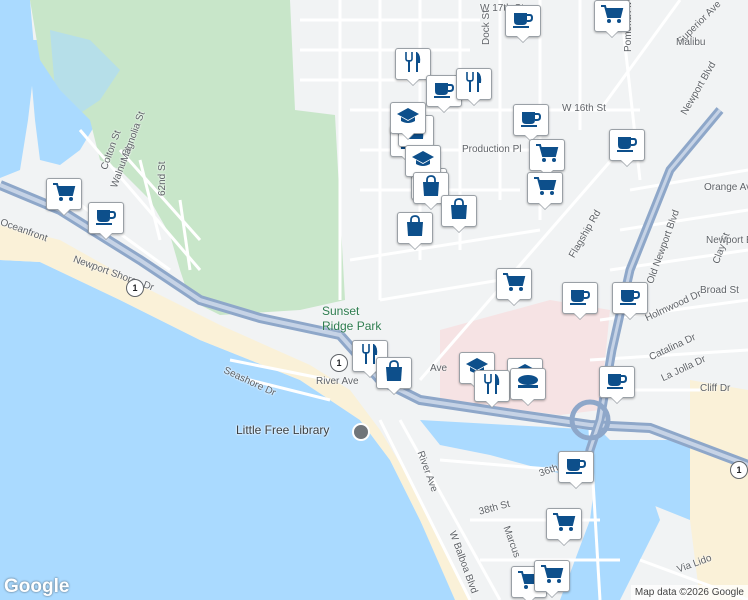 The image size is (748, 600). I want to click on google-logo: Google, so click(37, 586).